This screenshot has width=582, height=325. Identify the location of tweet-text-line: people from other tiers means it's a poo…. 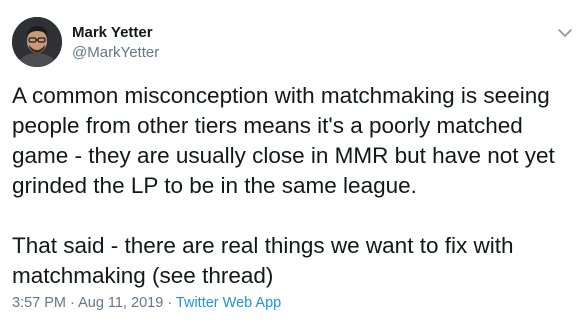
(267, 125).